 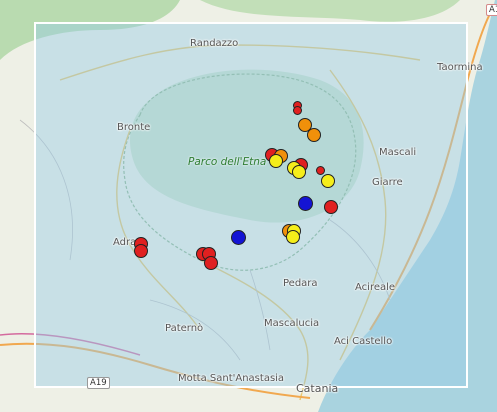 What do you see at coordinates (300, 283) in the screenshot?
I see `place-label-pedara: Pedara` at bounding box center [300, 283].